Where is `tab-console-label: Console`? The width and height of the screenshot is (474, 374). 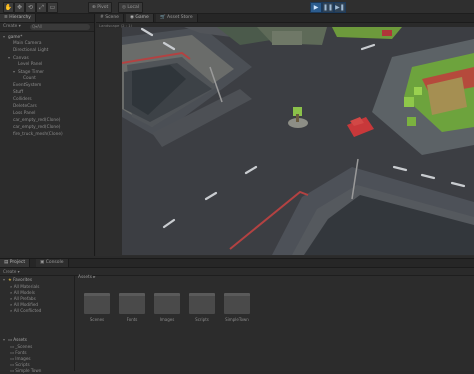
tab-console-label: Console is located at coordinates (54, 262).